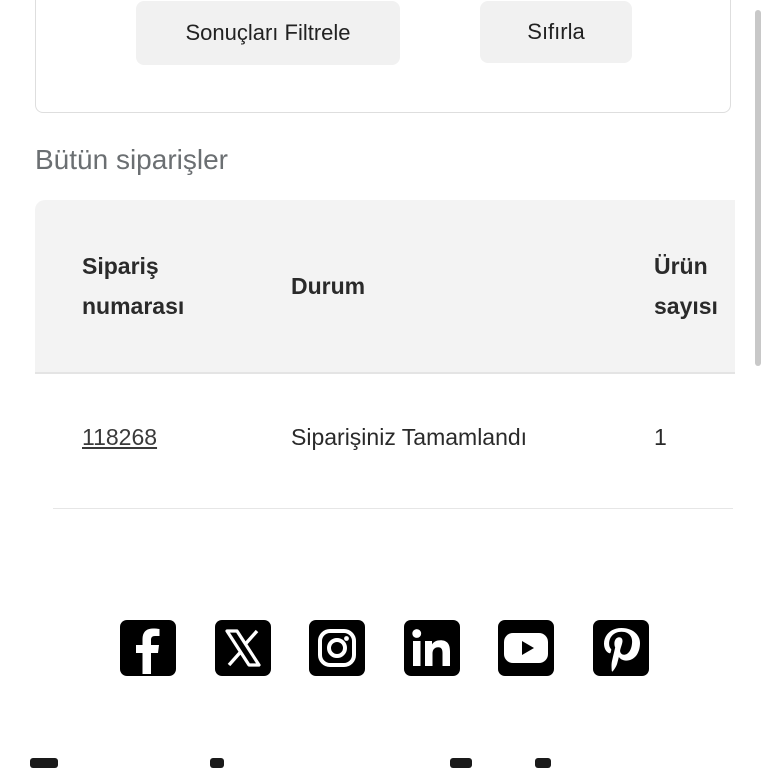 The width and height of the screenshot is (768, 768). I want to click on facebook-icon, so click(148, 648).